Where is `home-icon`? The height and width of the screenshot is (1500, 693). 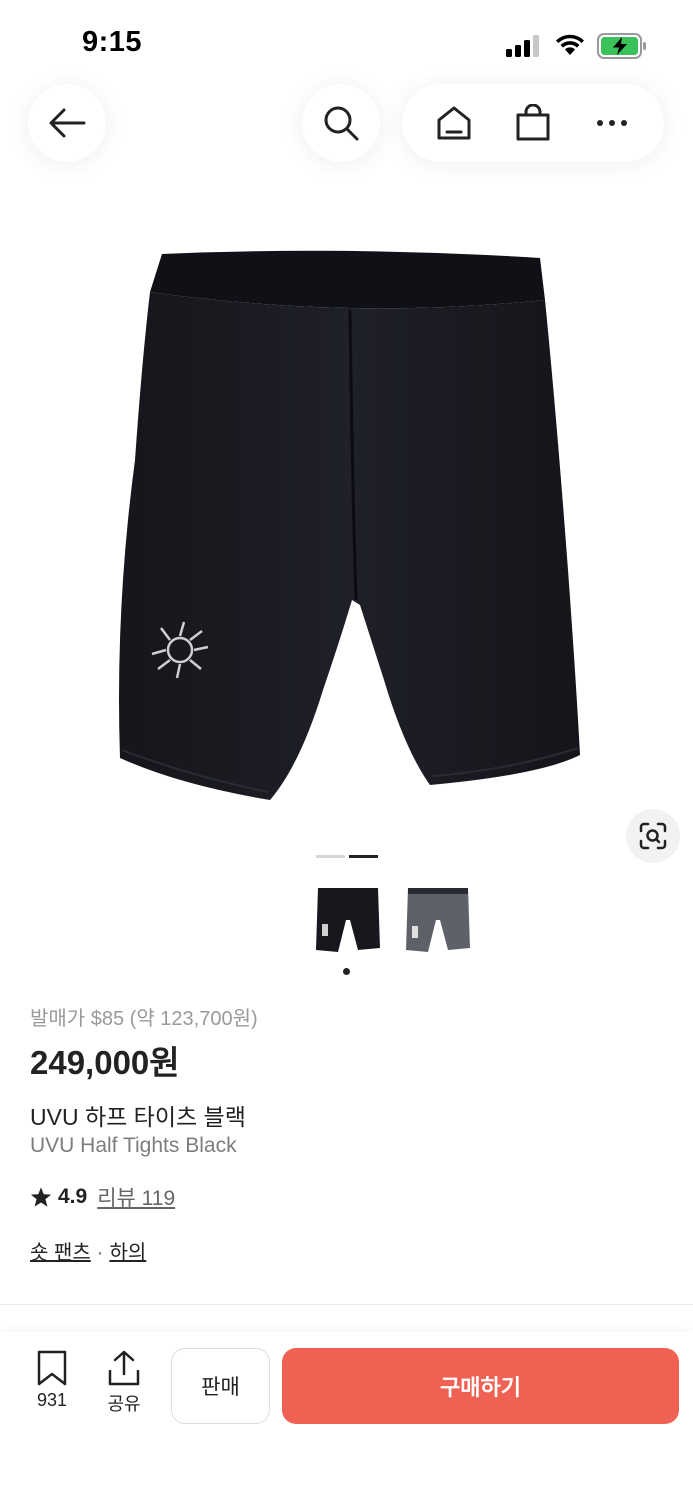
home-icon is located at coordinates (454, 123).